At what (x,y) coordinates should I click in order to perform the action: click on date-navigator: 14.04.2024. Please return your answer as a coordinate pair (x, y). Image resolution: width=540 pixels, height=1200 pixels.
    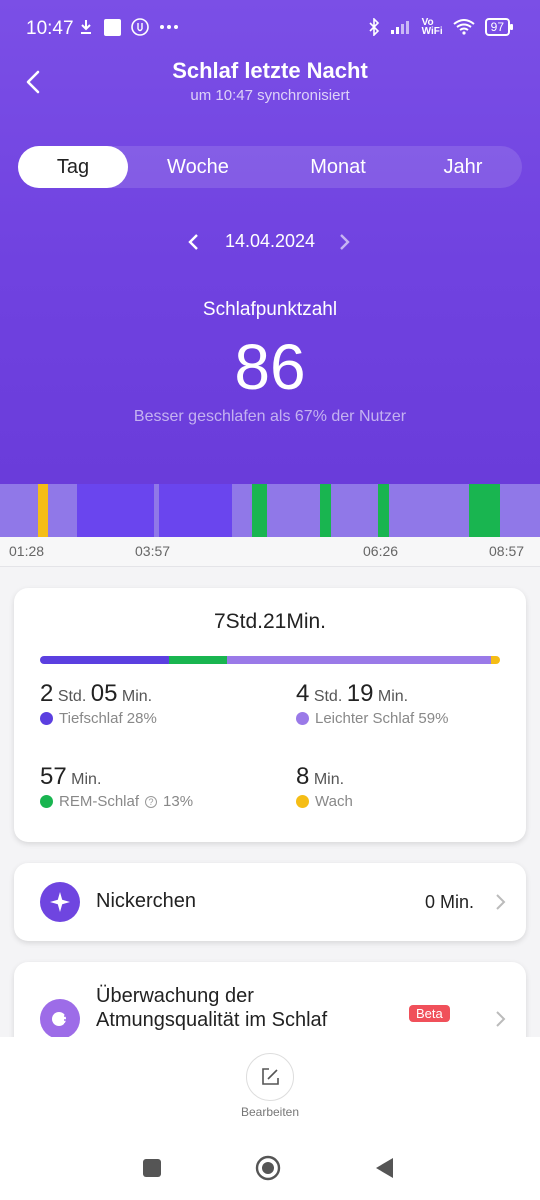
    Looking at the image, I should click on (270, 242).